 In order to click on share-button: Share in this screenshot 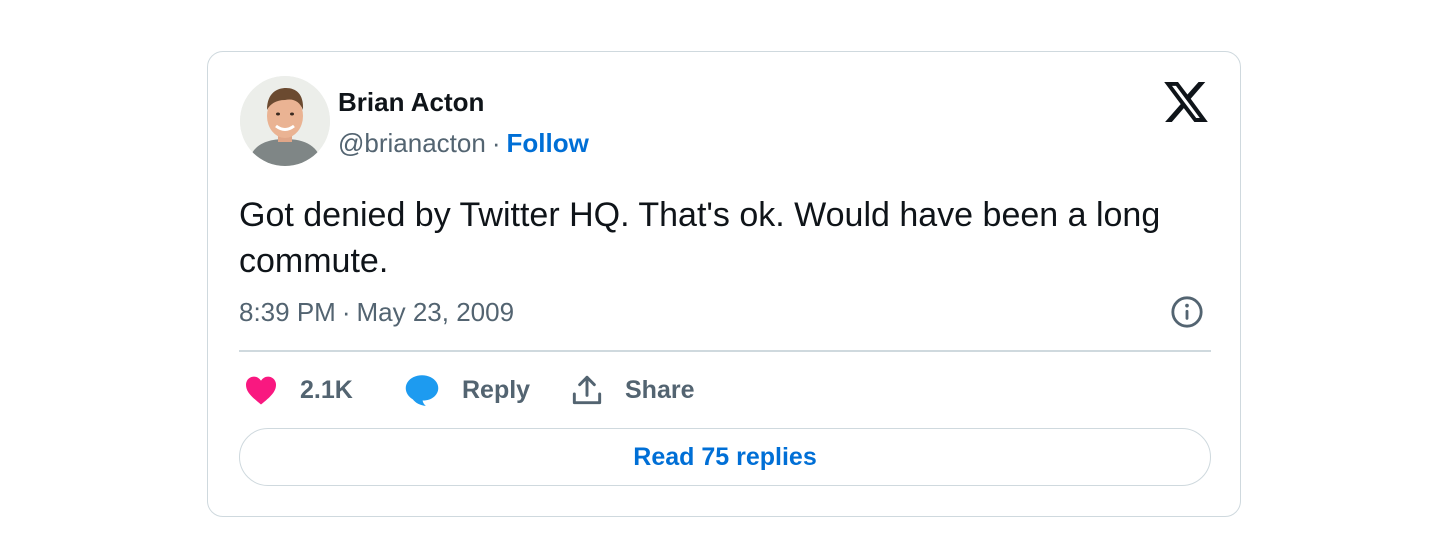, I will do `click(632, 390)`.